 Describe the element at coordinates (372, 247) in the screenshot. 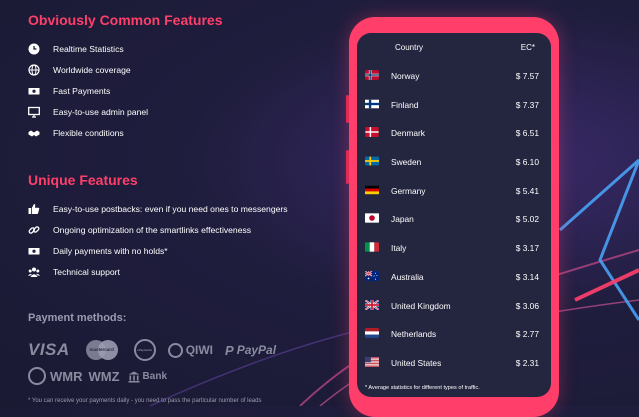

I see `italy-flag-icon` at that location.